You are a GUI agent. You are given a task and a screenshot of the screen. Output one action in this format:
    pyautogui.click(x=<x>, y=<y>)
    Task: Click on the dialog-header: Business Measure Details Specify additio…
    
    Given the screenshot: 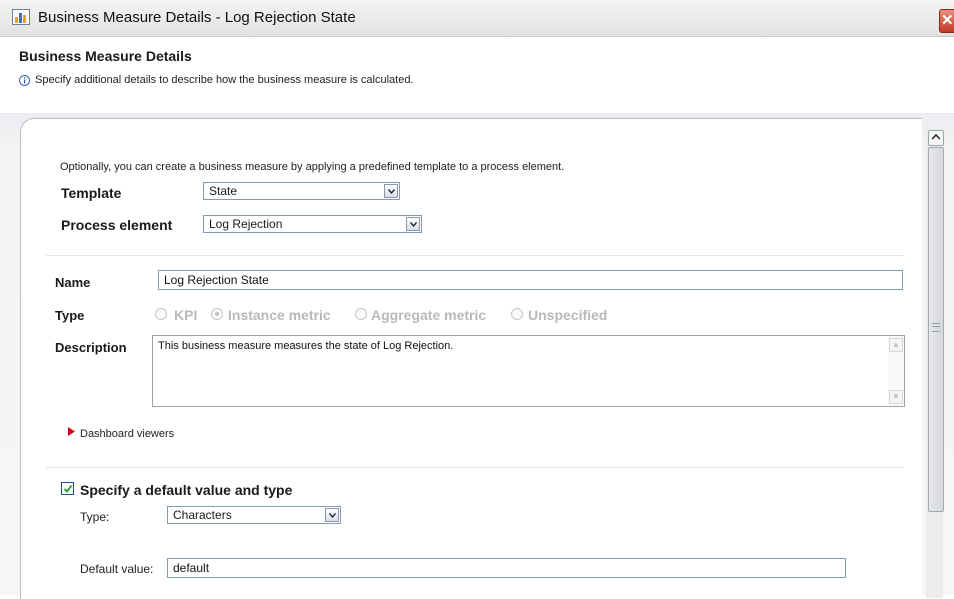 What is the action you would take?
    pyautogui.click(x=477, y=75)
    